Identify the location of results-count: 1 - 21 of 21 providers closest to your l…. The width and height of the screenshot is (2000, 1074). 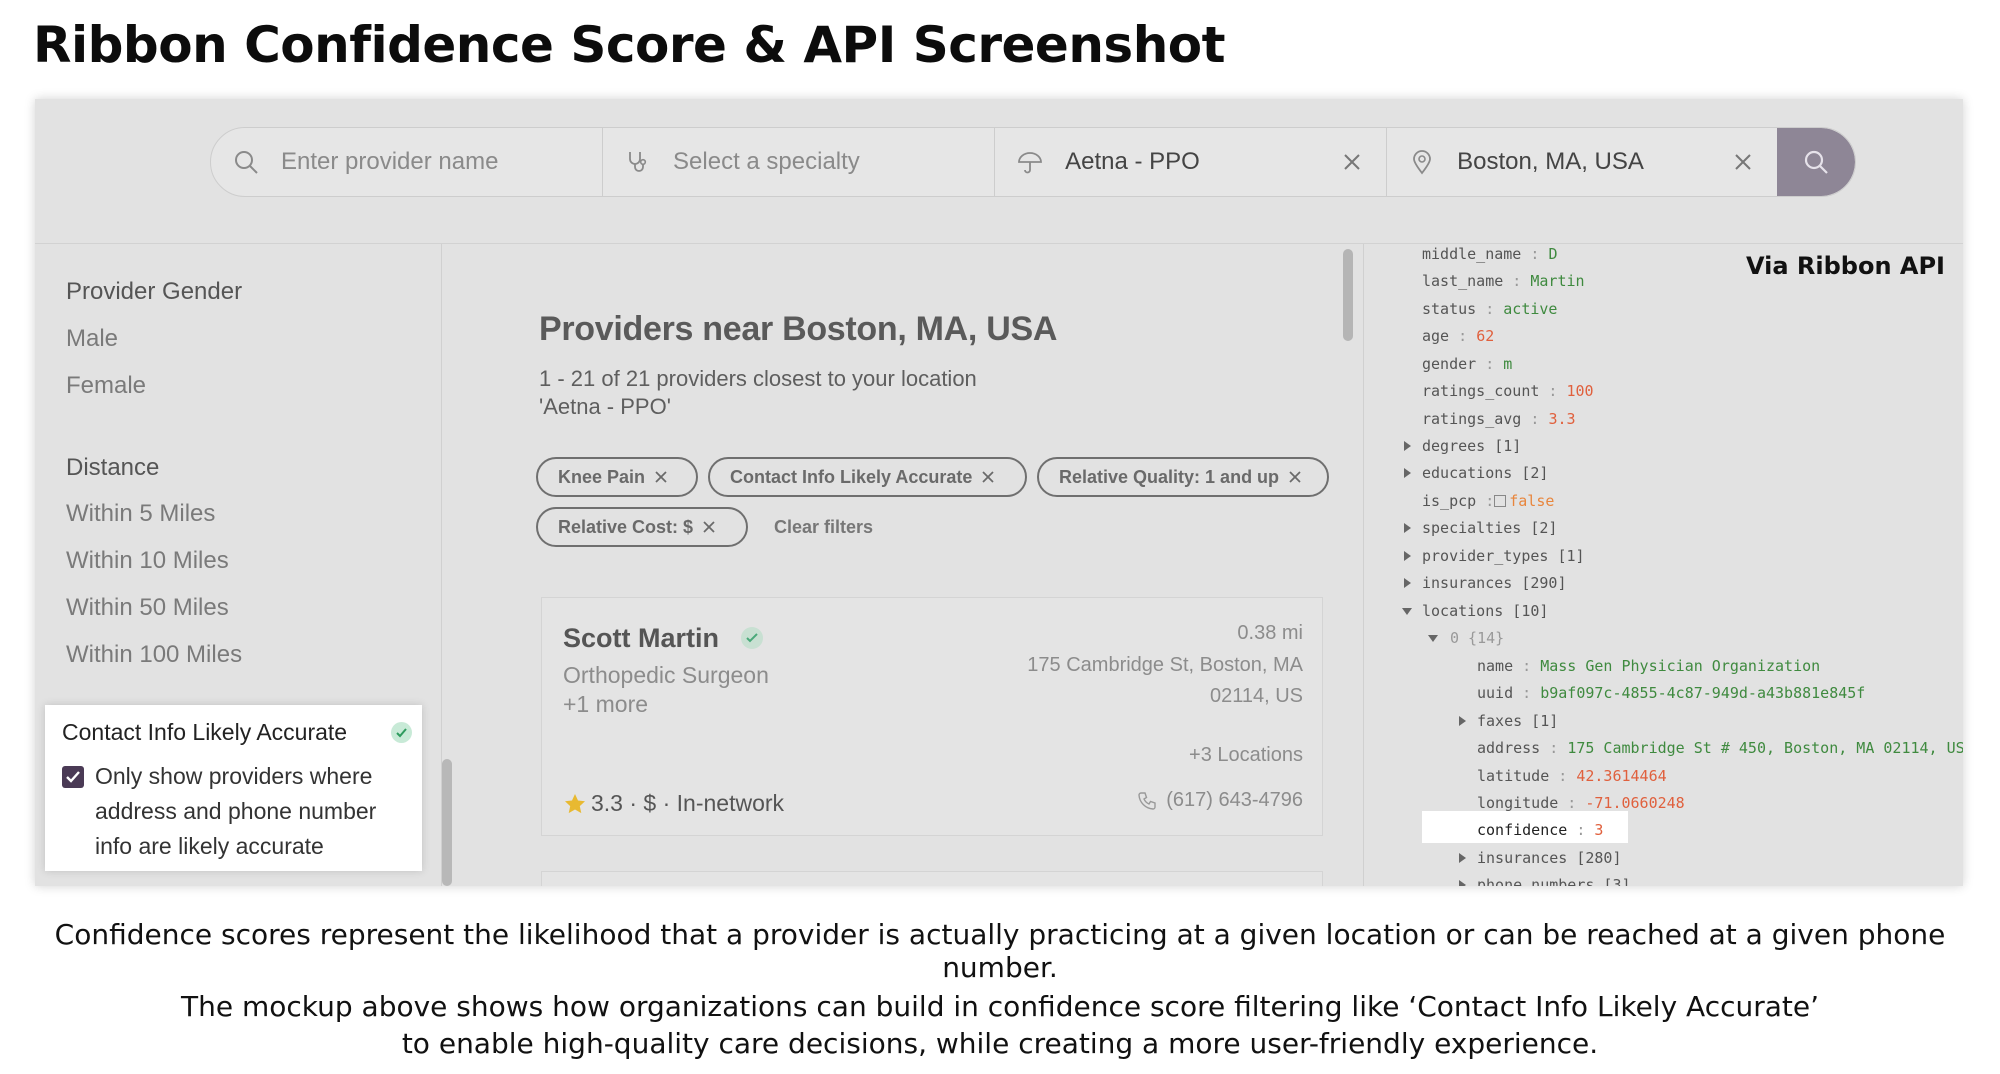
(758, 378).